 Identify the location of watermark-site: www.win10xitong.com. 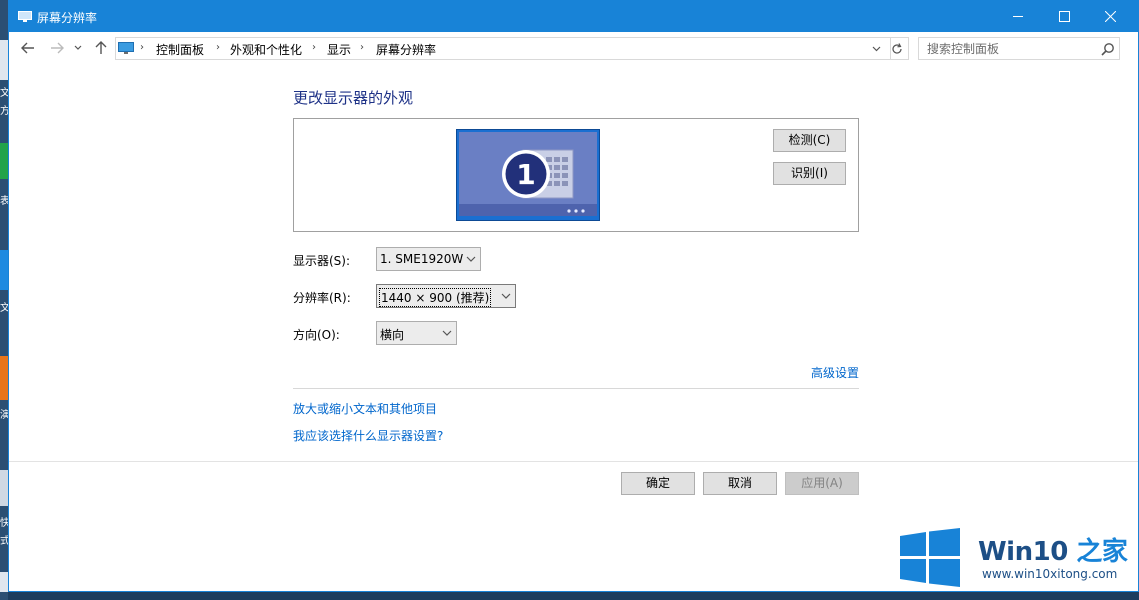
(1050, 574).